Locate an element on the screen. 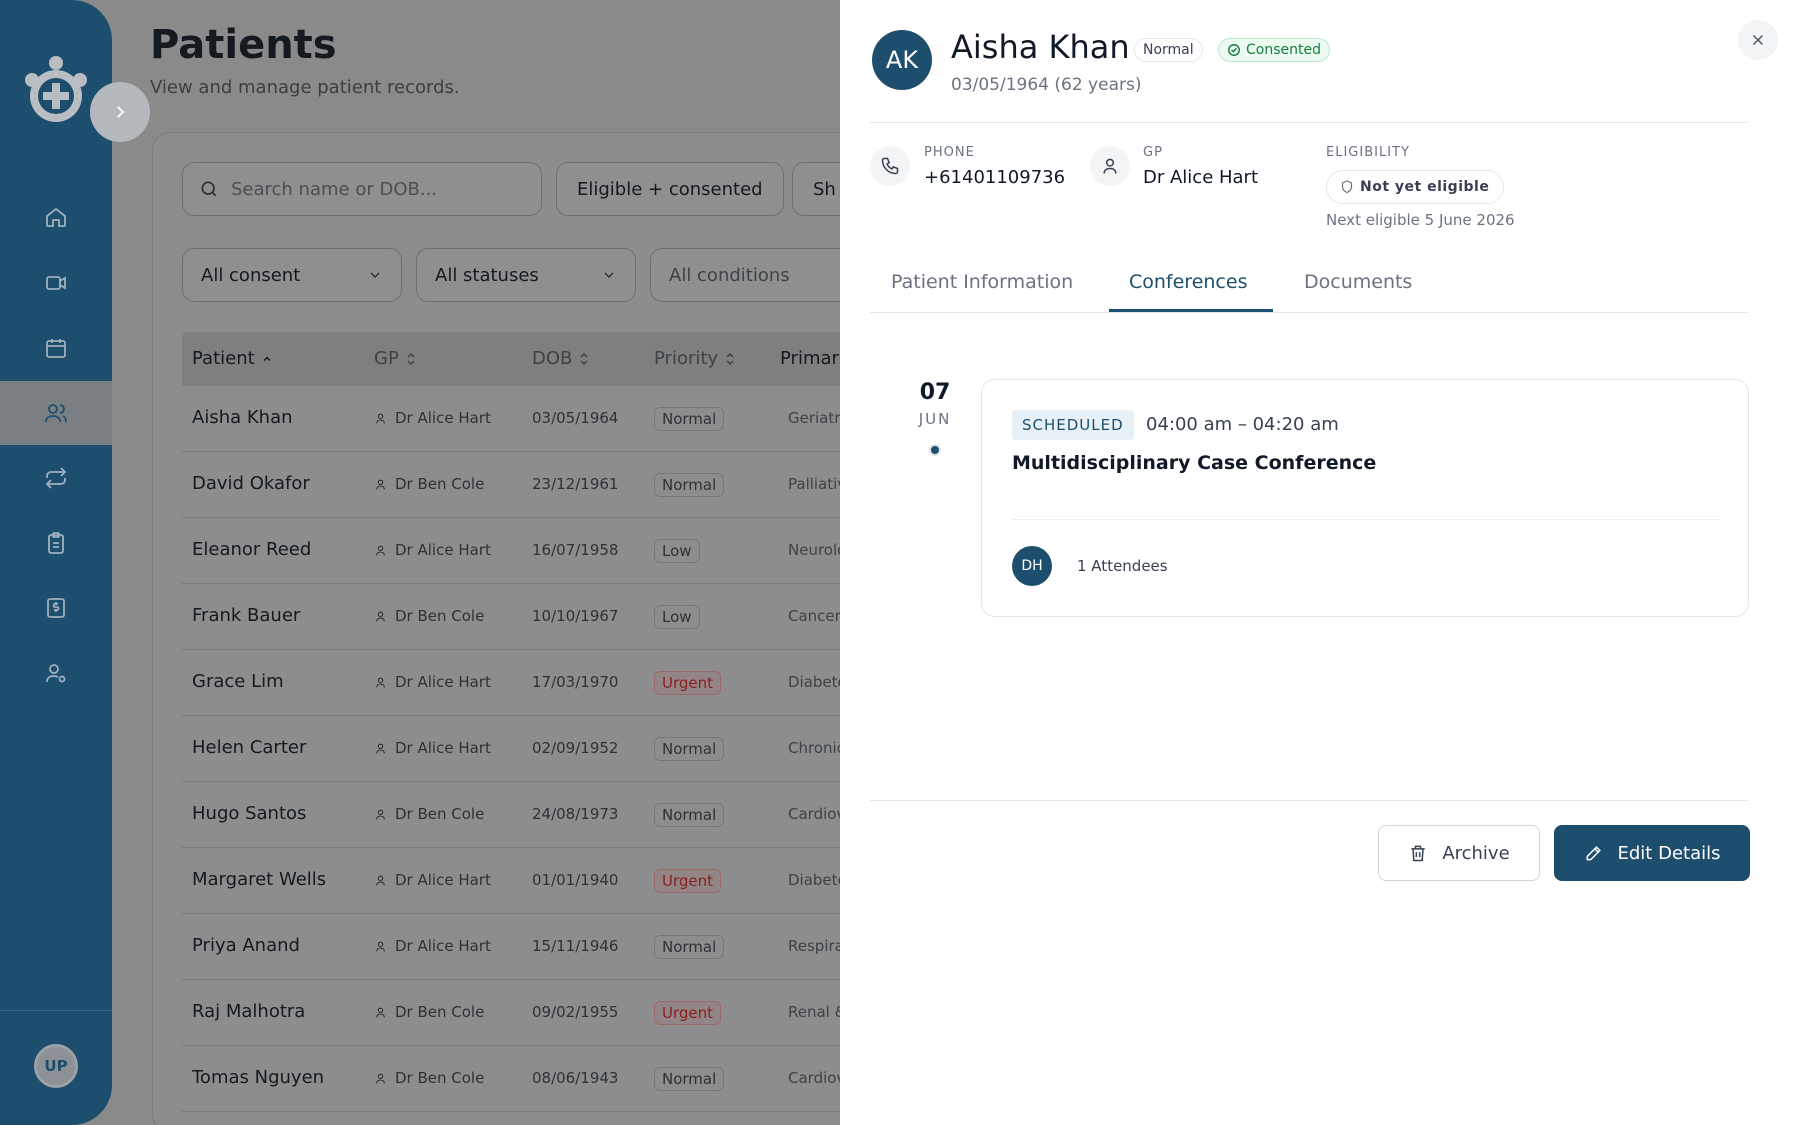  nav-patients is located at coordinates (56, 413).